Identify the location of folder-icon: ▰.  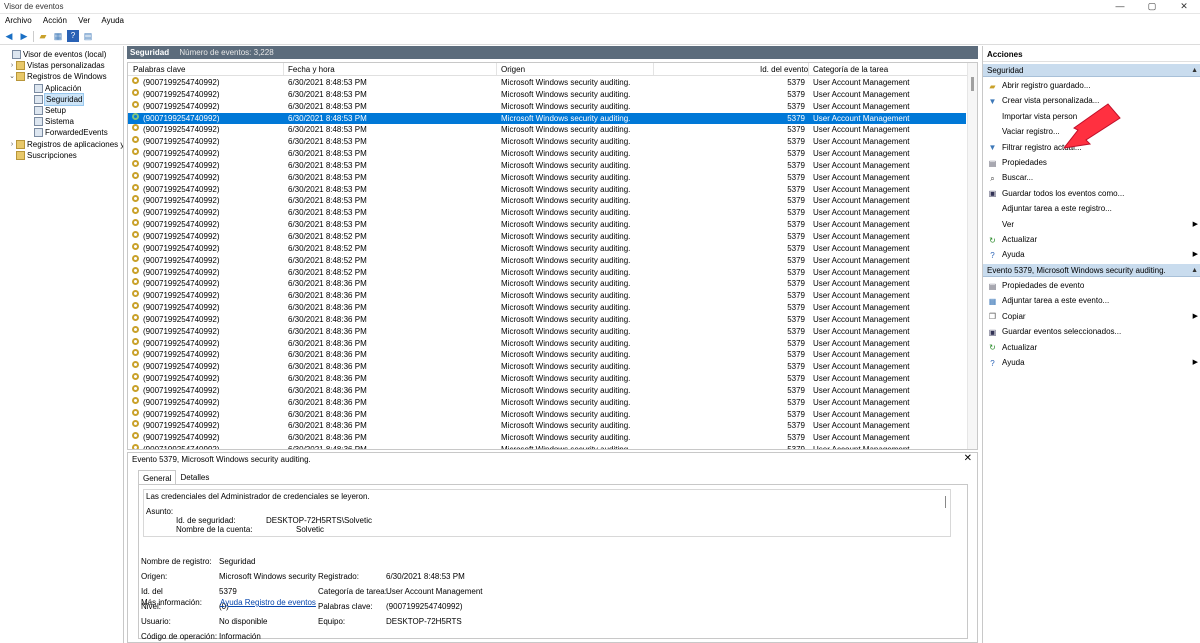
(43, 36).